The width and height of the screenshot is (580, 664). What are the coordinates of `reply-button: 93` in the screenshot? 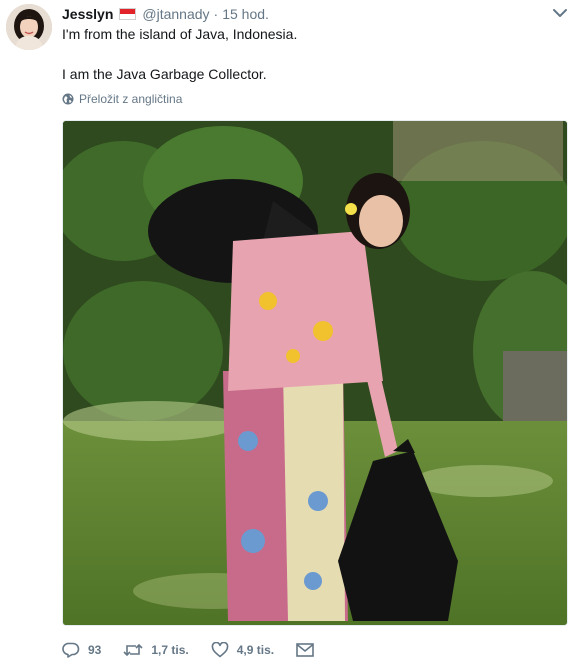 It's located at (81, 650).